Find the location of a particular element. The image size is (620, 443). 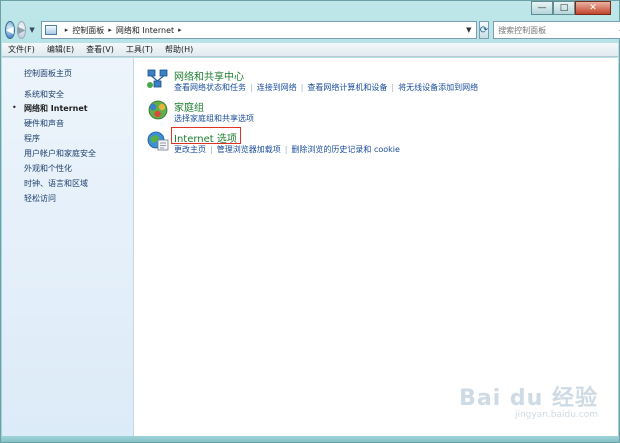

menu-edit: 编辑(E) is located at coordinates (60, 49).